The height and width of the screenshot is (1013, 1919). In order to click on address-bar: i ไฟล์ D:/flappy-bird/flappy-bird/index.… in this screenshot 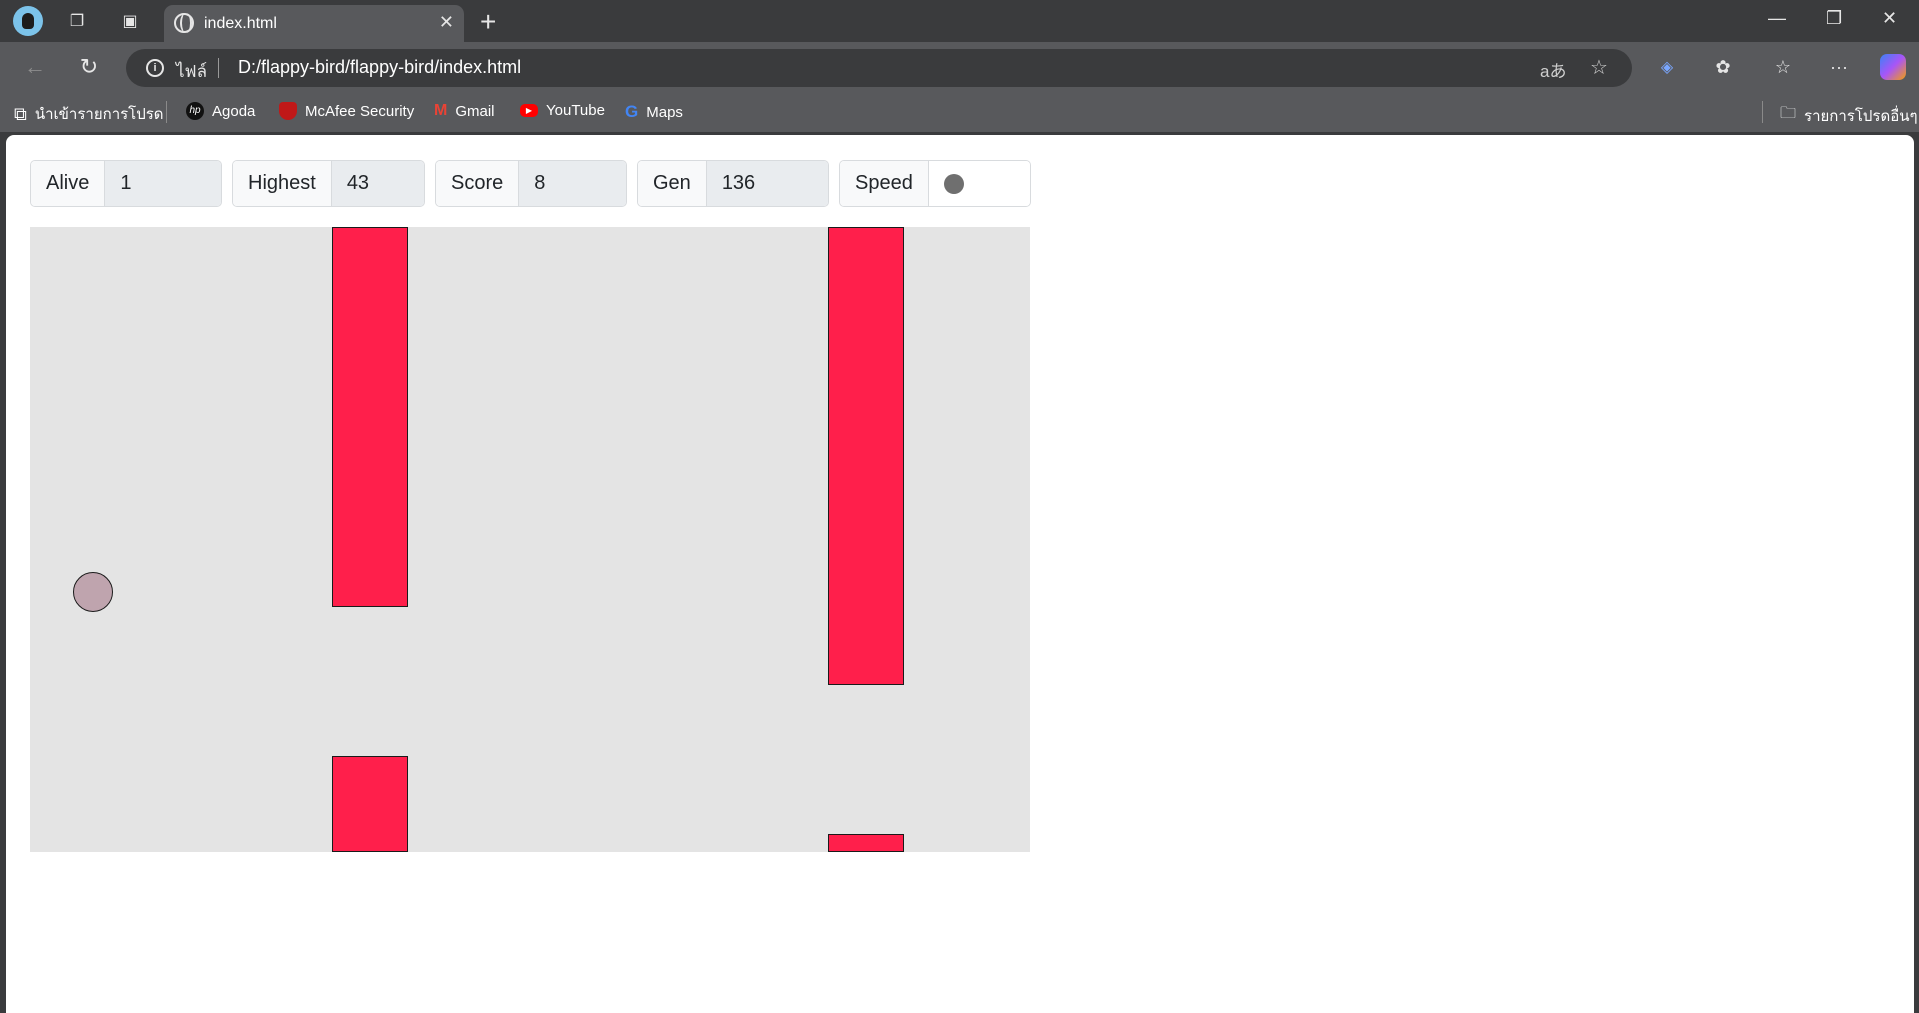, I will do `click(879, 68)`.